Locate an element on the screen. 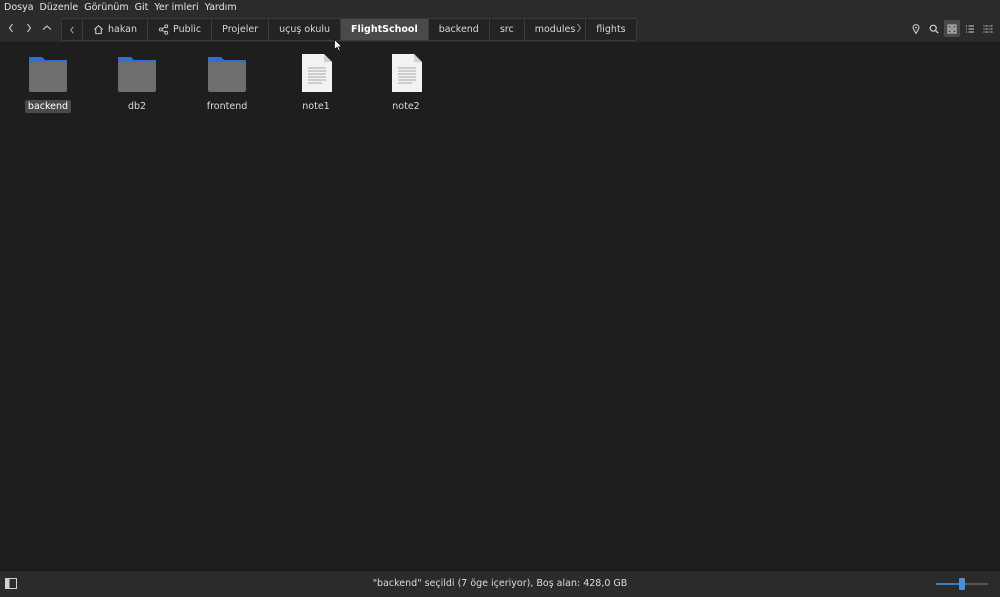 The image size is (1000, 597). share-icon is located at coordinates (163, 29).